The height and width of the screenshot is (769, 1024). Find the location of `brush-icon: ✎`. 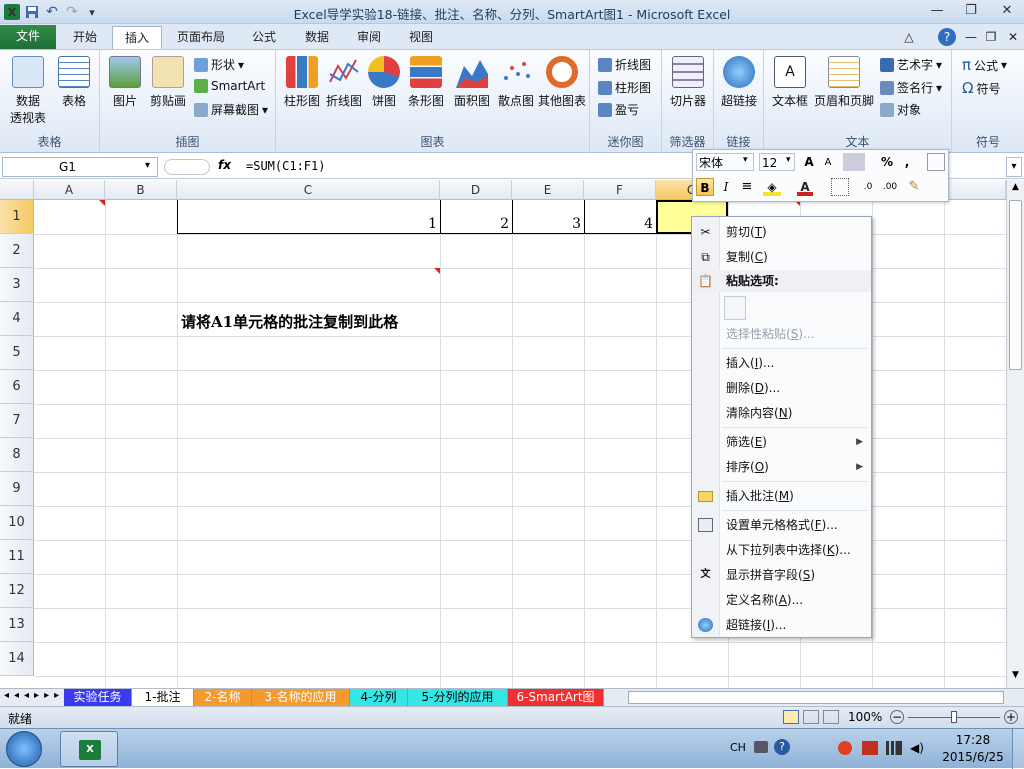

brush-icon: ✎ is located at coordinates (914, 187).